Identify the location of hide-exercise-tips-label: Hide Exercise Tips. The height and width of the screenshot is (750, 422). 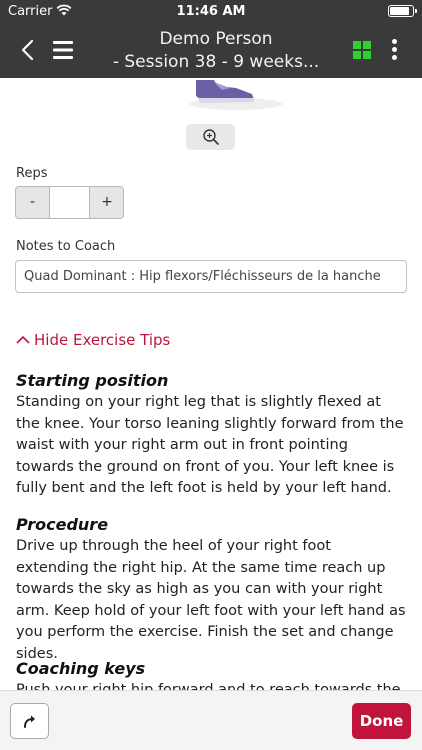
(102, 340).